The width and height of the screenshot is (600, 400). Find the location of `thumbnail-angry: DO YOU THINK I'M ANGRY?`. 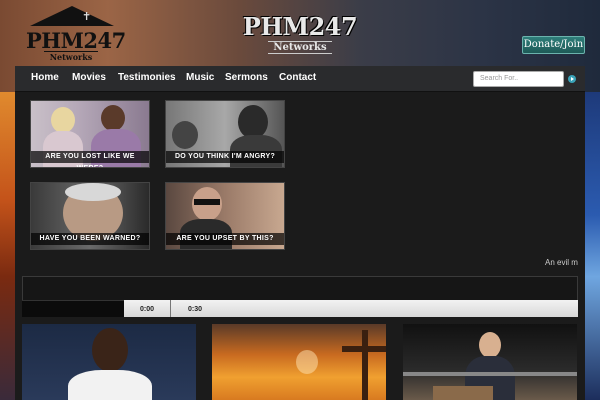

thumbnail-angry: DO YOU THINK I'M ANGRY? is located at coordinates (225, 134).